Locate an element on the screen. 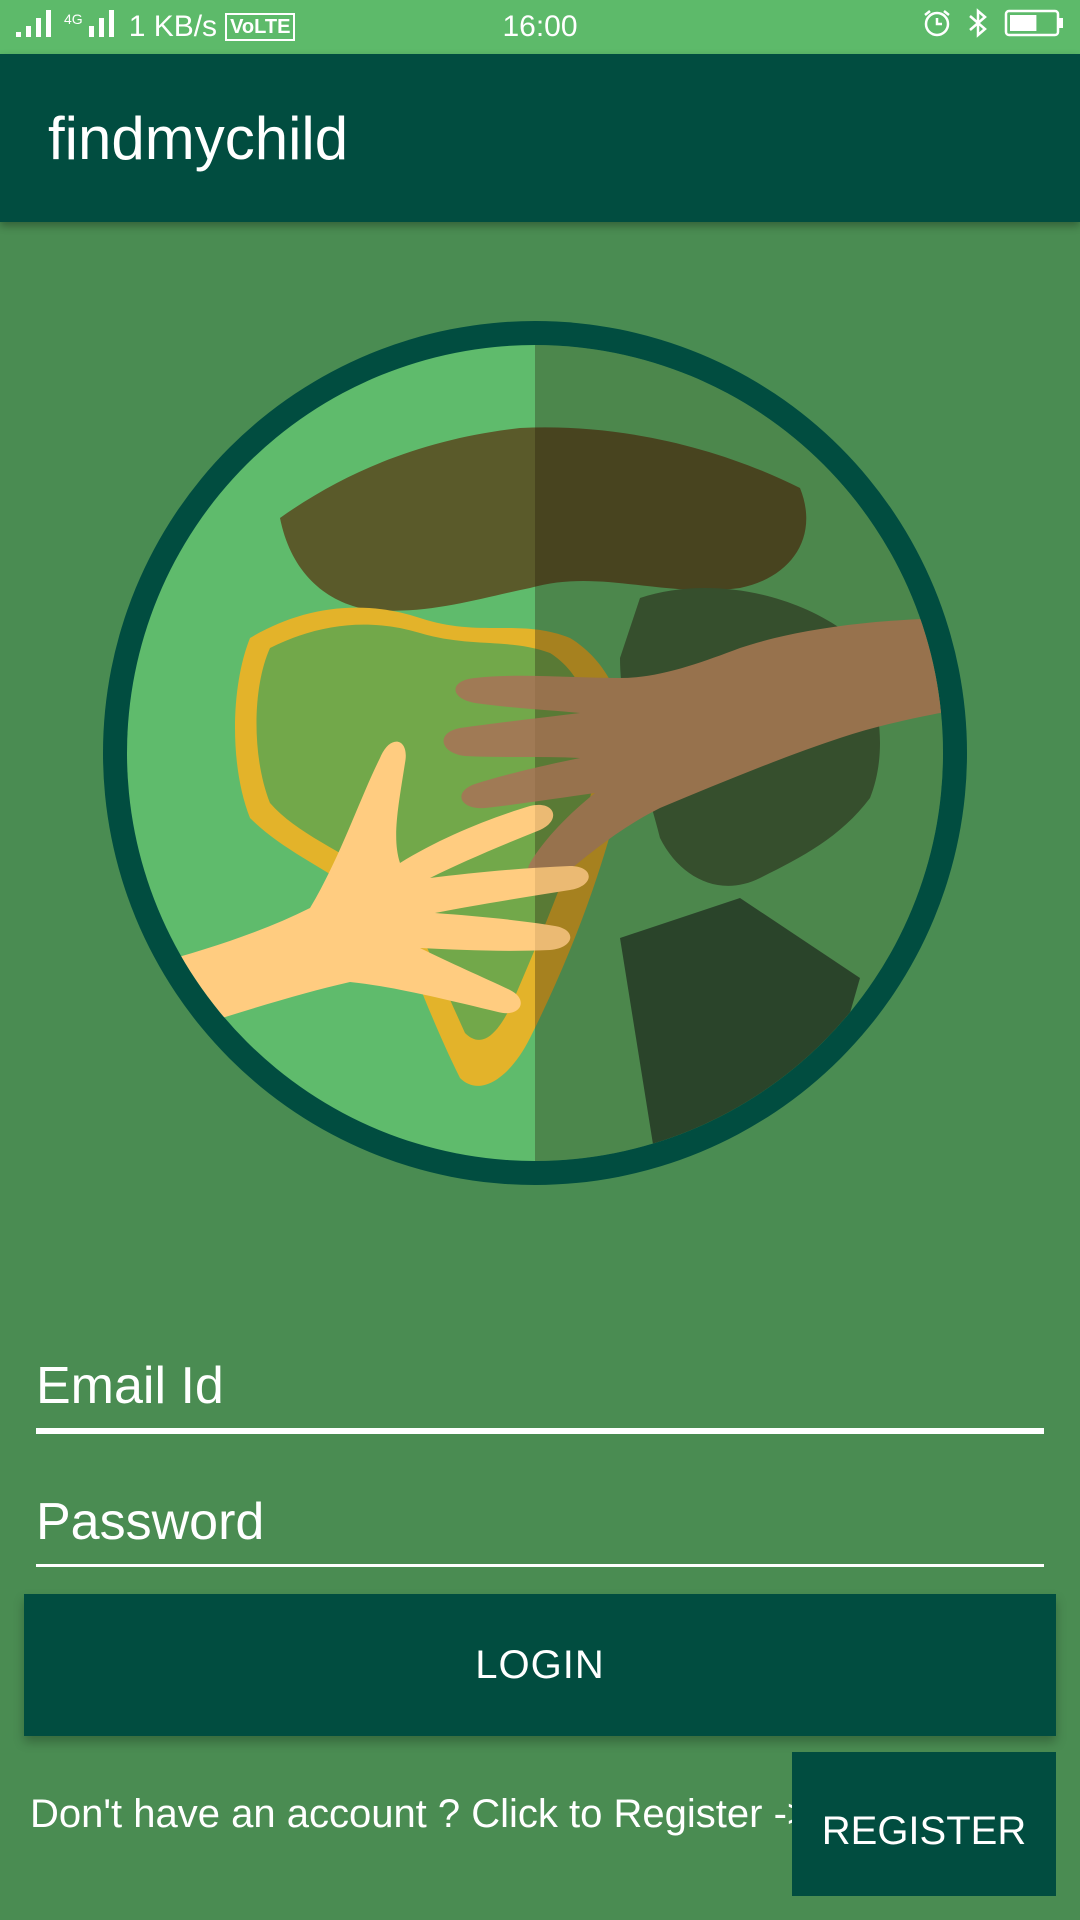 This screenshot has height=1920, width=1080. battery-icon is located at coordinates (1035, 27).